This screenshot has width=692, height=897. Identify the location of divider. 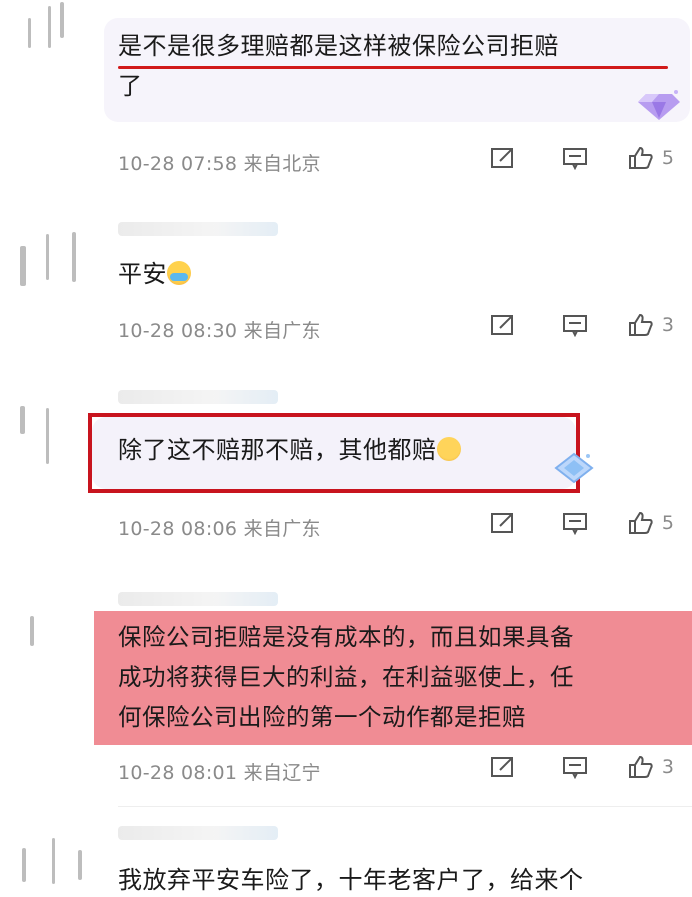
(405, 806).